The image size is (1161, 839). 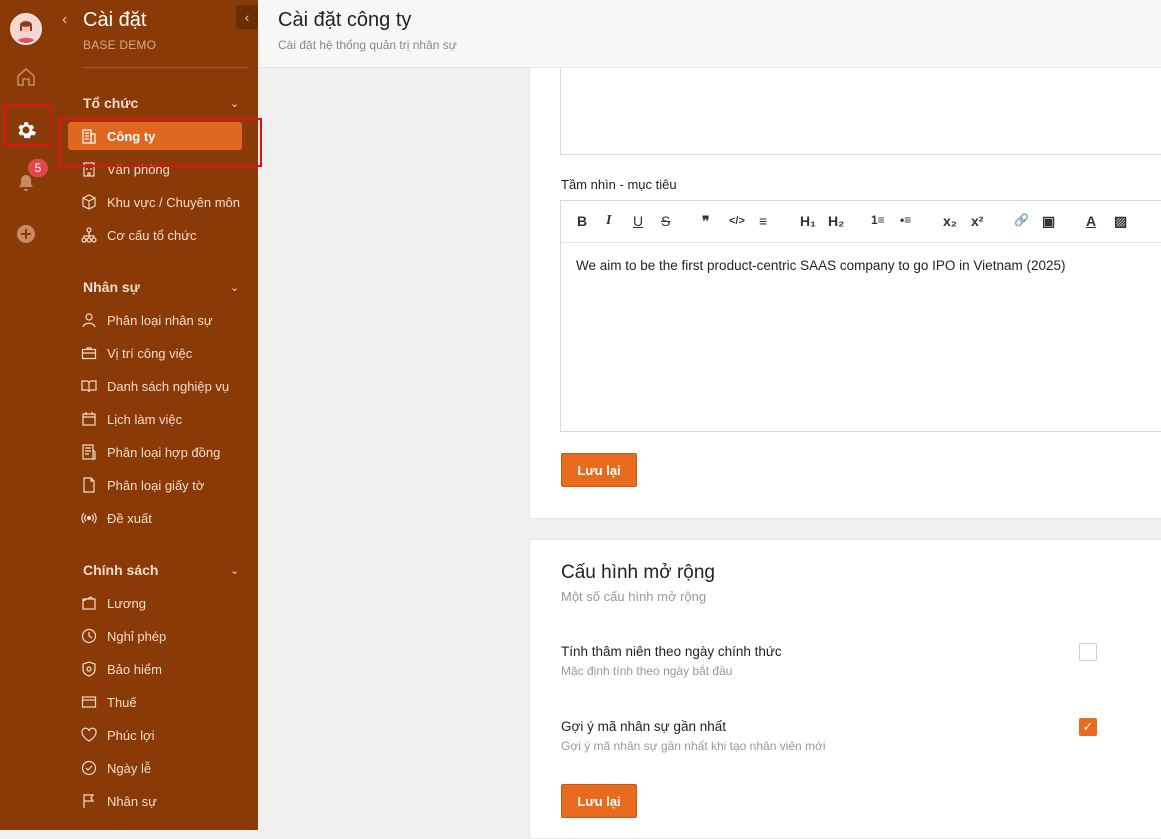 I want to click on wallet-icon, so click(x=89, y=603).